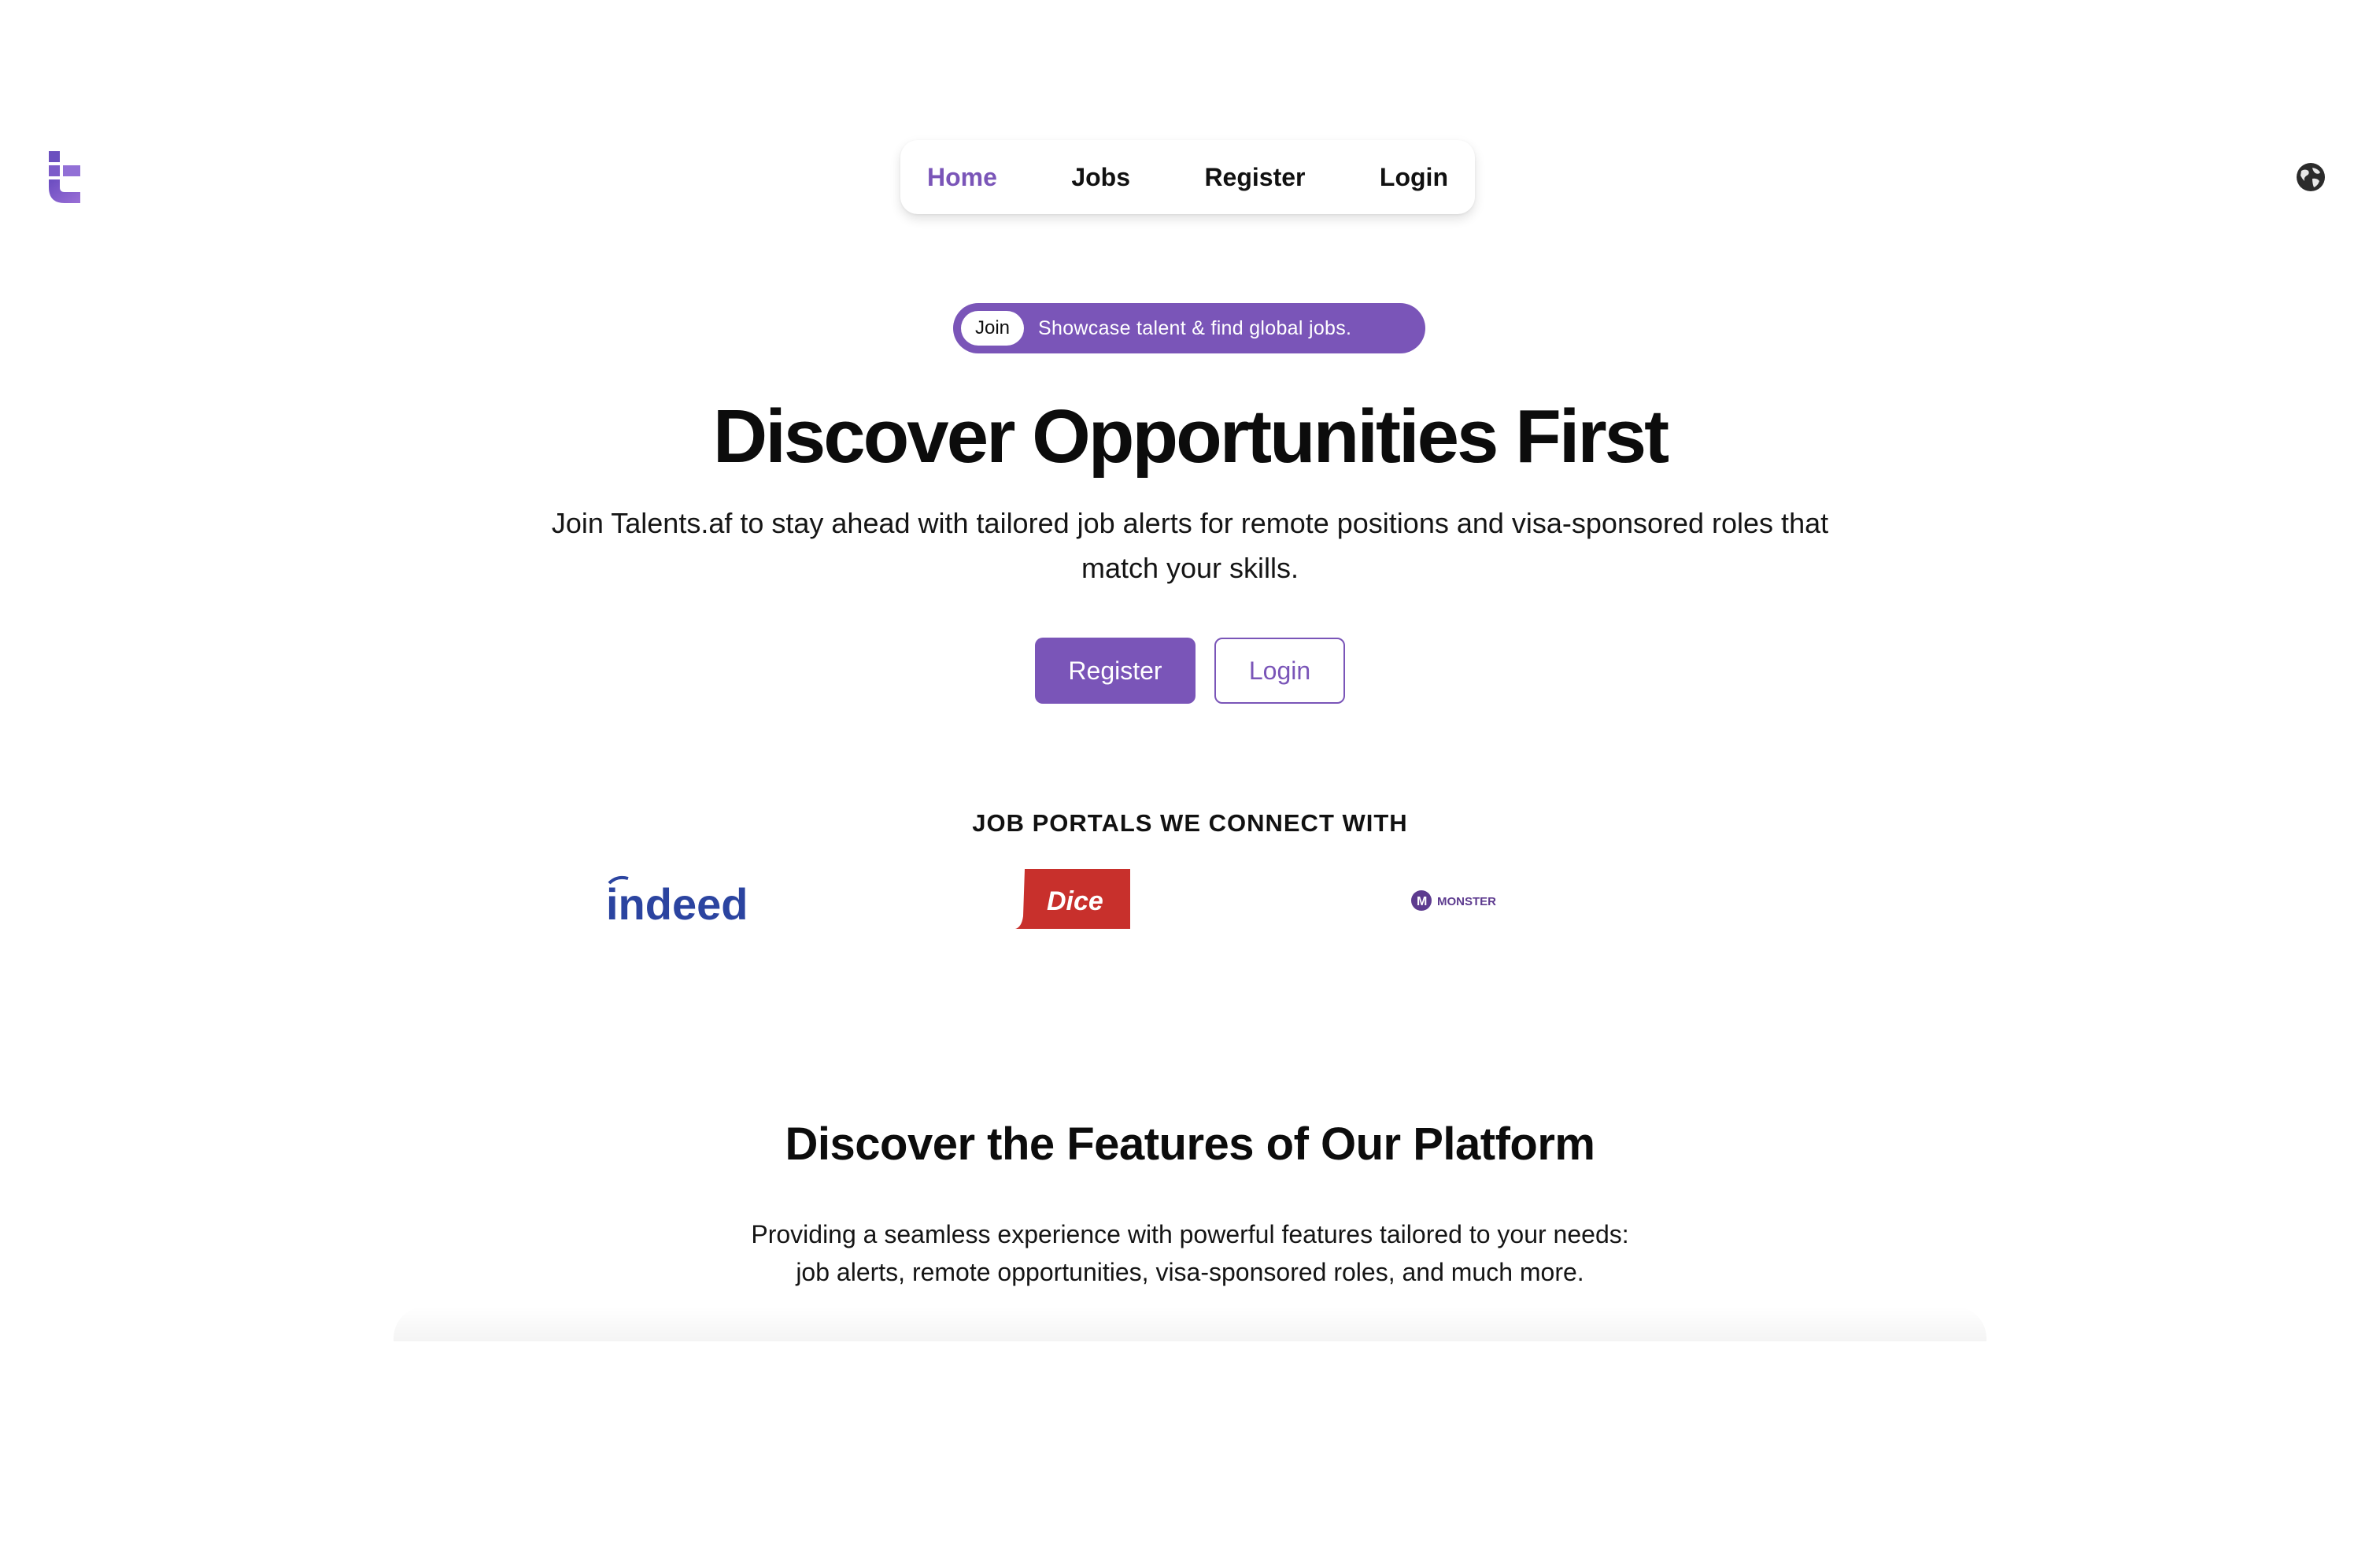 The width and height of the screenshot is (2380, 1546). What do you see at coordinates (1190, 1324) in the screenshot?
I see `features-card-edge` at bounding box center [1190, 1324].